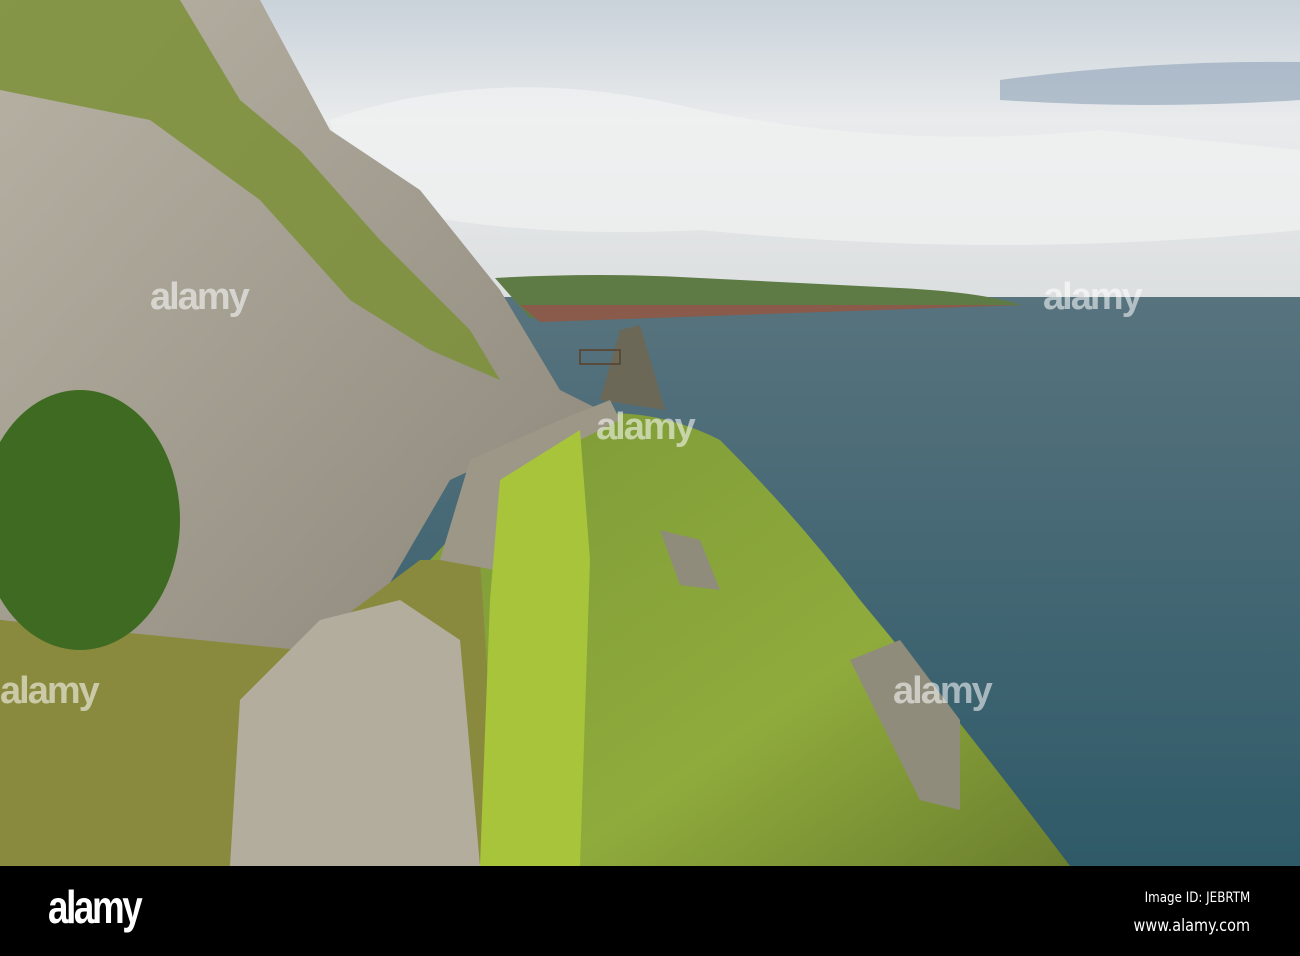  What do you see at coordinates (1191, 926) in the screenshot?
I see `site-url: www.alamy.com` at bounding box center [1191, 926].